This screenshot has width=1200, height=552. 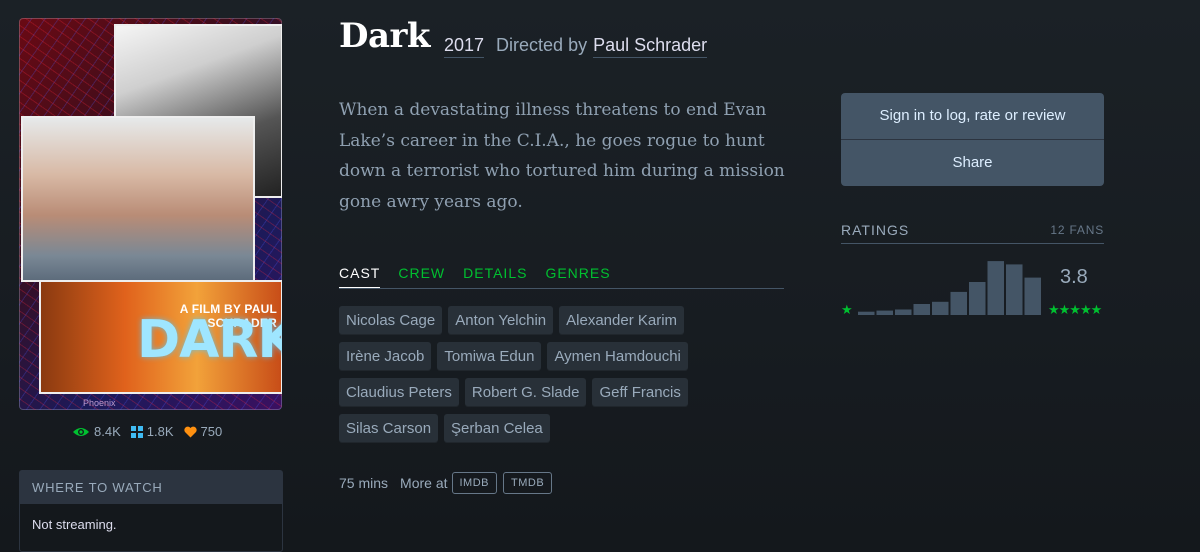 I want to click on lists-count: 1.8K, so click(x=160, y=431).